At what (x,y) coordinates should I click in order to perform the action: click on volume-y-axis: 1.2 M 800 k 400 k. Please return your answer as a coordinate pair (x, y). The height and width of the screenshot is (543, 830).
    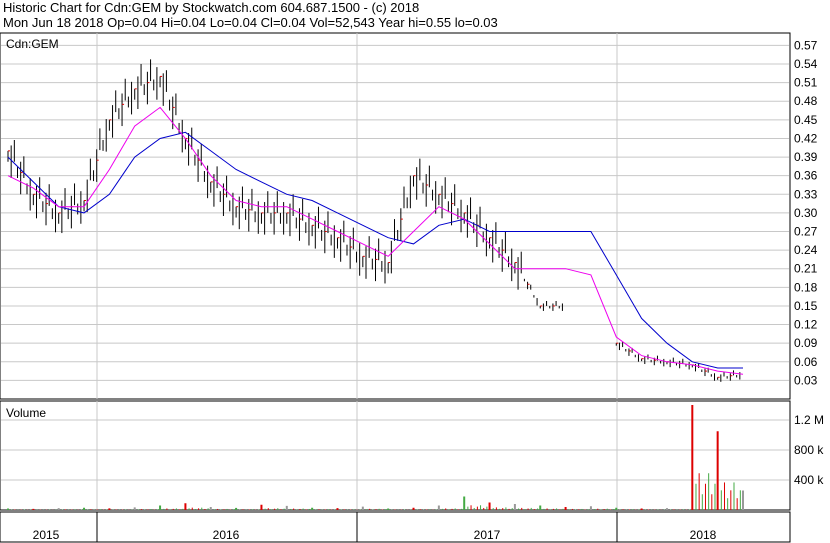
    Looking at the image, I should click on (809, 450).